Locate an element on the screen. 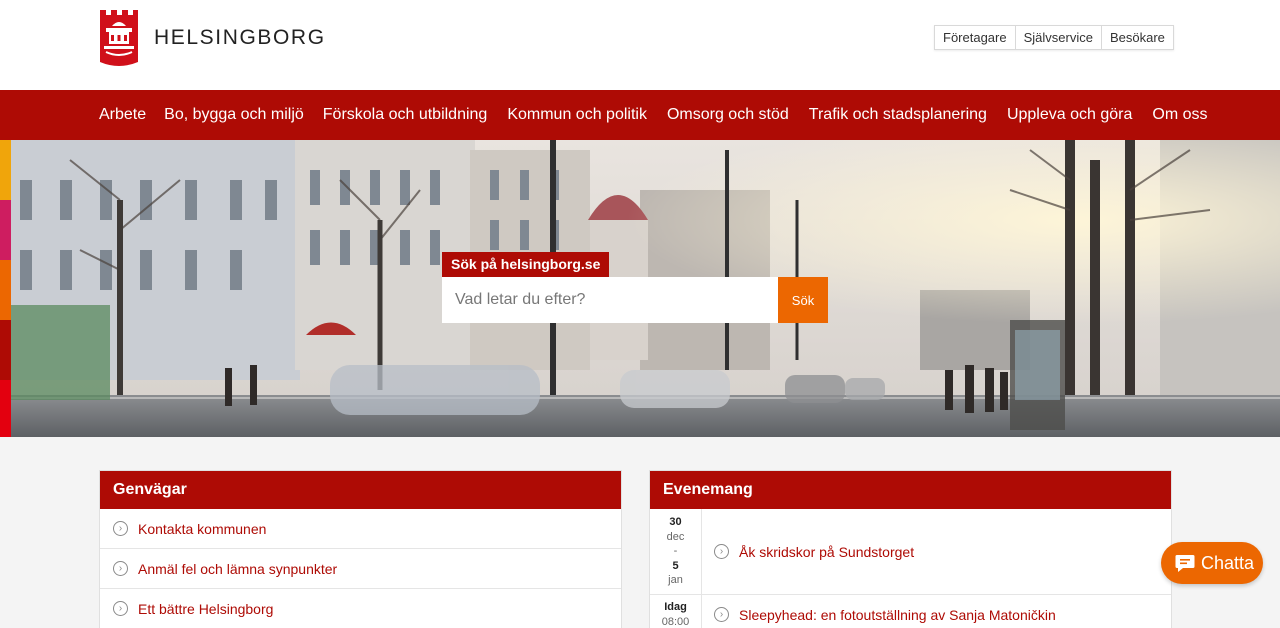 The height and width of the screenshot is (628, 1280). audience-links: Företagare Självservice Besökare is located at coordinates (1054, 37).